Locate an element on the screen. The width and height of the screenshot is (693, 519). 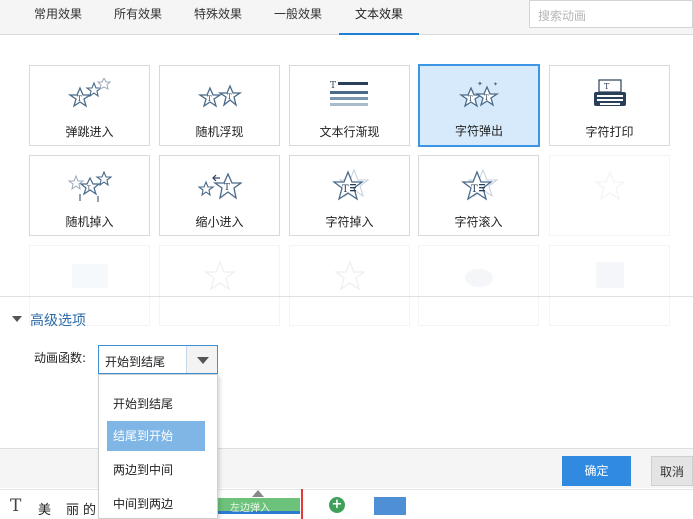
search-placeholder: 搜索动画 is located at coordinates (562, 16).